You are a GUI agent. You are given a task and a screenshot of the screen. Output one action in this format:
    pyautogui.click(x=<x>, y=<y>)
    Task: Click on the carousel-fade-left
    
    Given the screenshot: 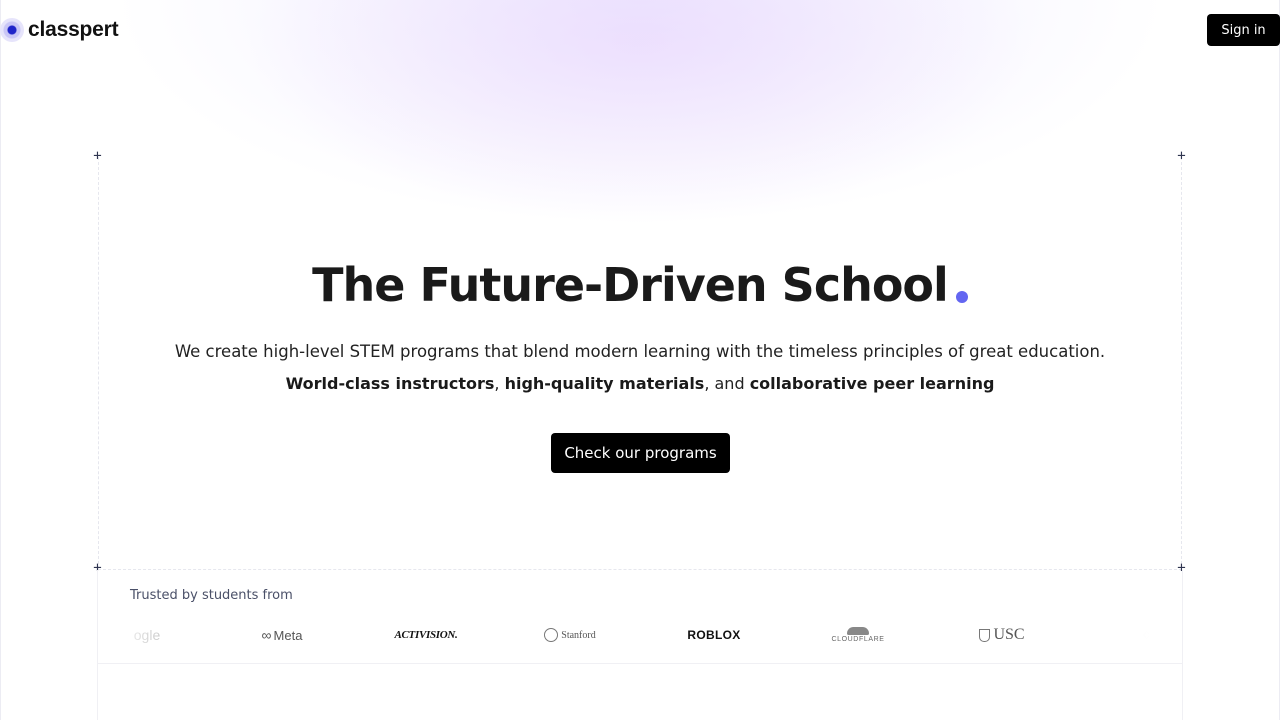 What is the action you would take?
    pyautogui.click(x=140, y=635)
    